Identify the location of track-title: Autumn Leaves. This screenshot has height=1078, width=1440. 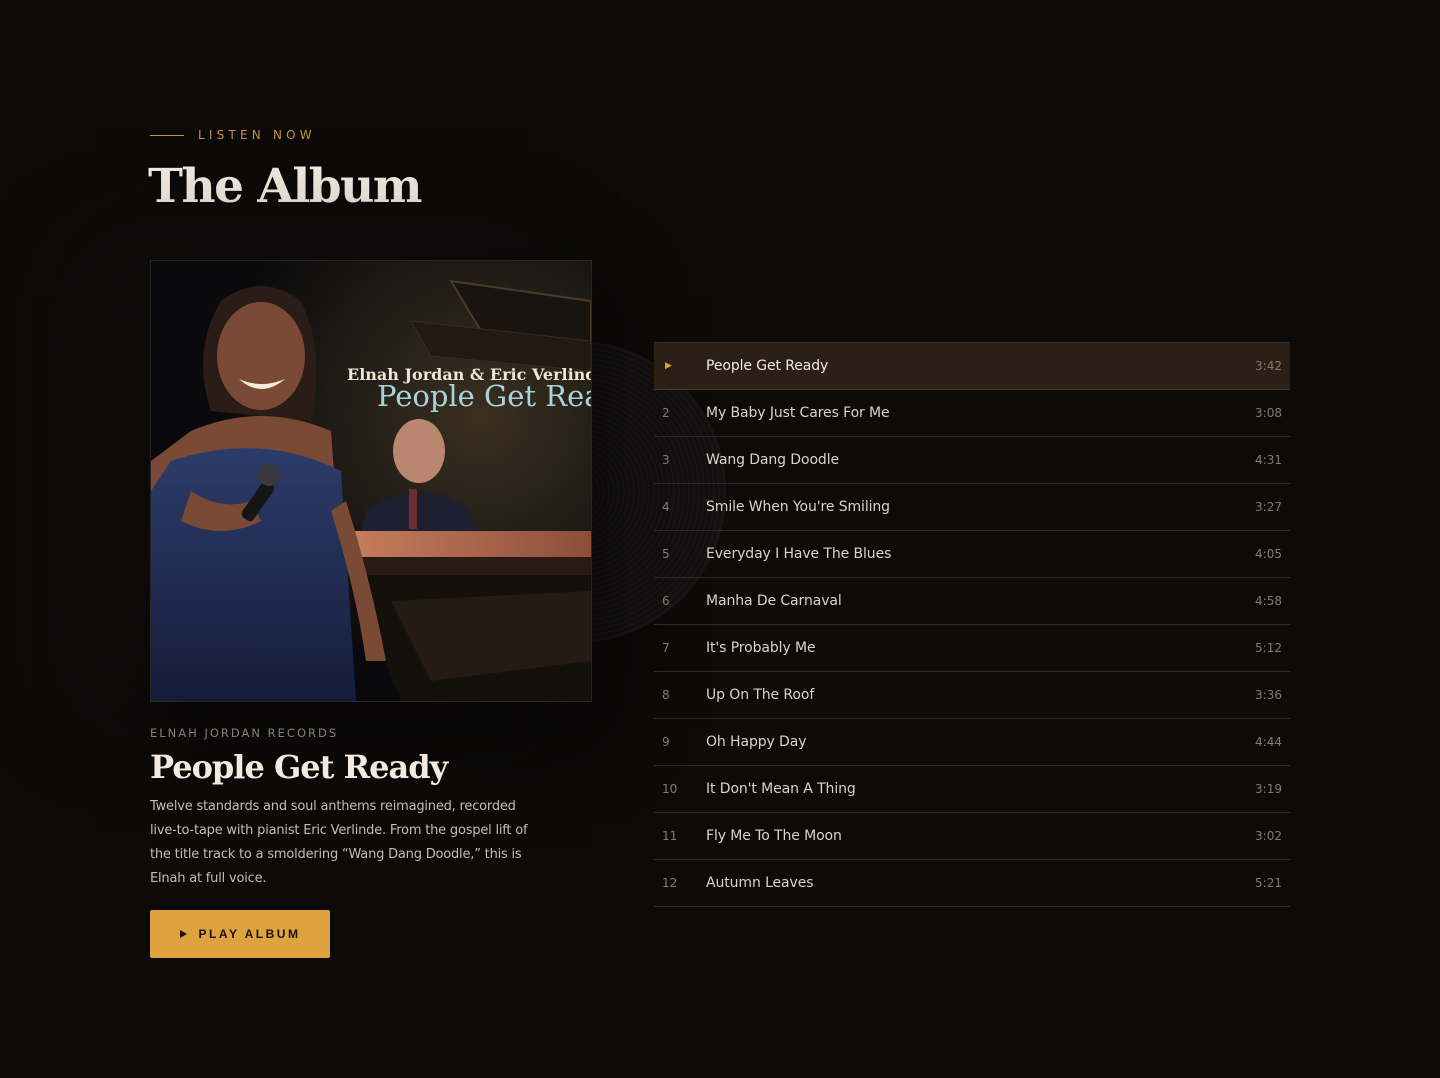
(760, 883).